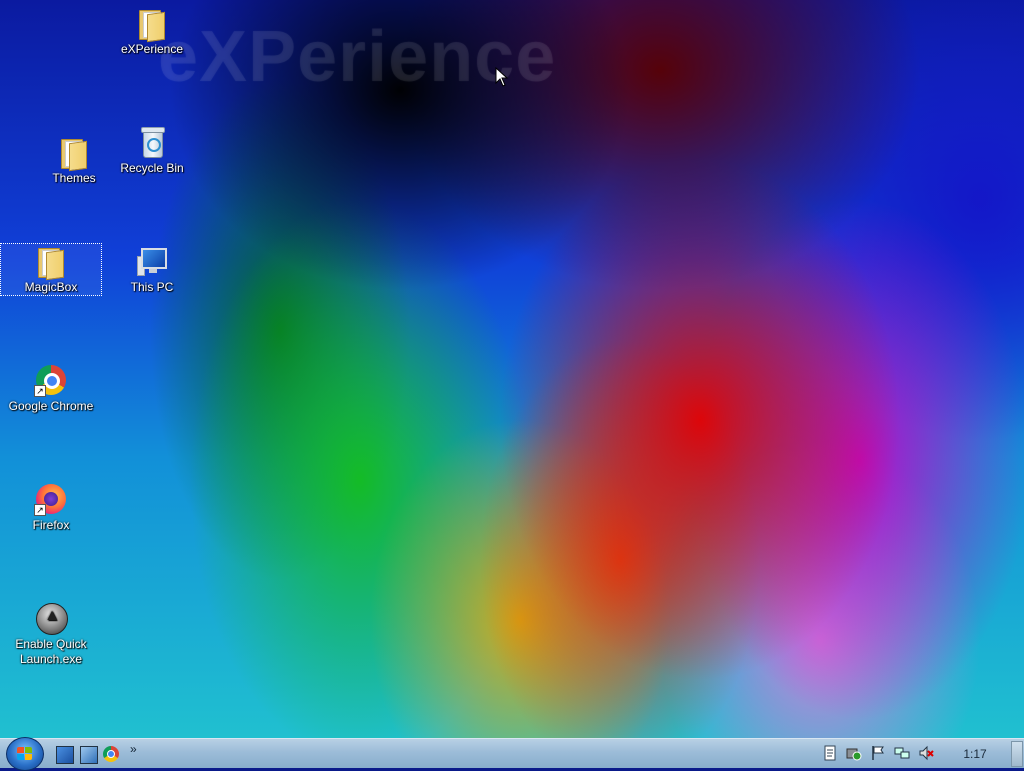 Image resolution: width=1024 pixels, height=771 pixels. I want to click on desktop-icon-experience: eXPerience, so click(152, 31).